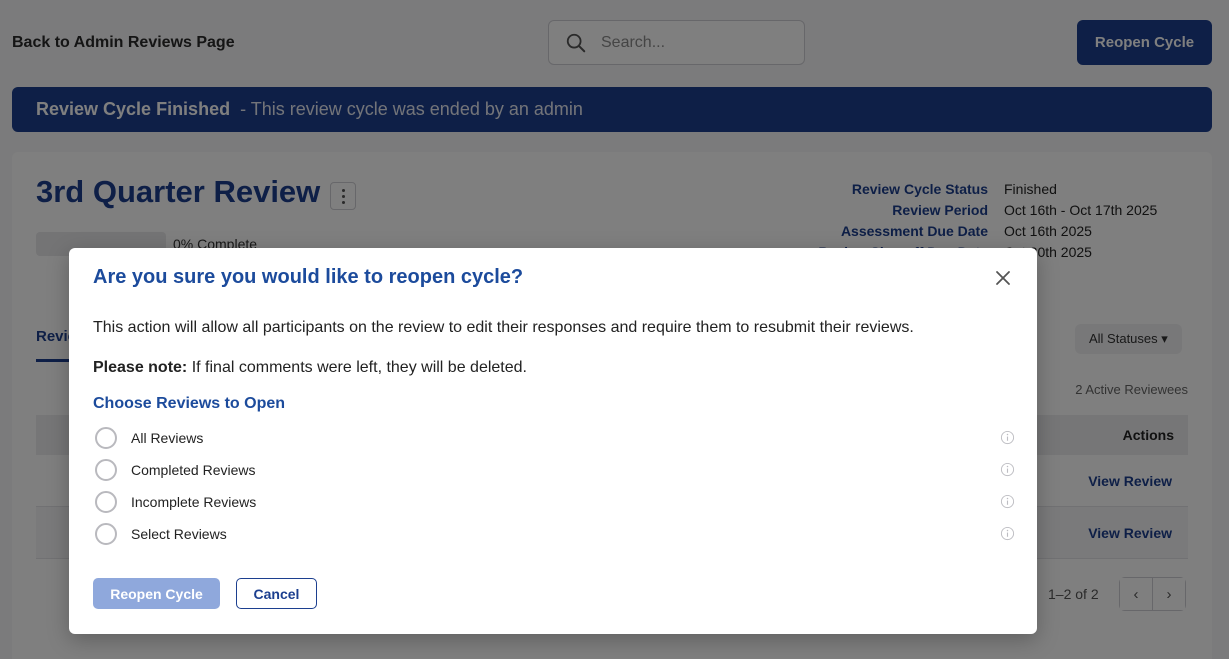 The image size is (1229, 659). I want to click on option-label: Completed Reviews, so click(193, 470).